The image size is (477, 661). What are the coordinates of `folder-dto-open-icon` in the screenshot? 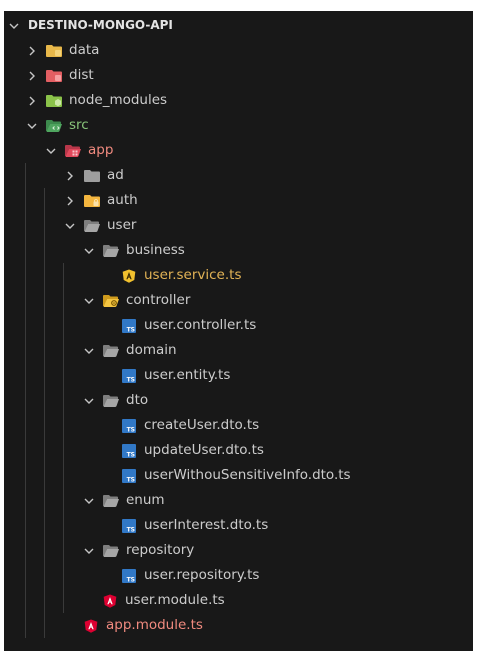 It's located at (111, 401).